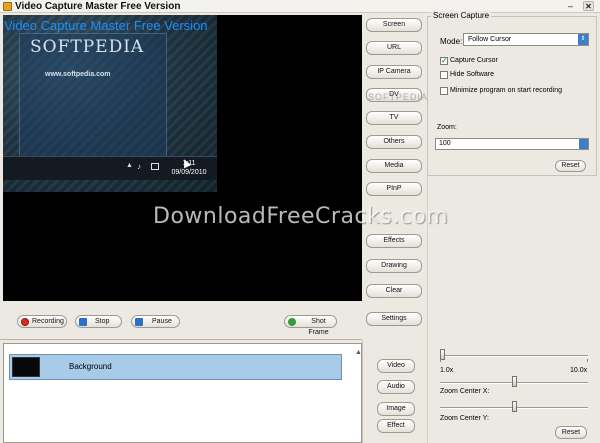  What do you see at coordinates (474, 60) in the screenshot?
I see `capture-cursor-label: Capture Cursor` at bounding box center [474, 60].